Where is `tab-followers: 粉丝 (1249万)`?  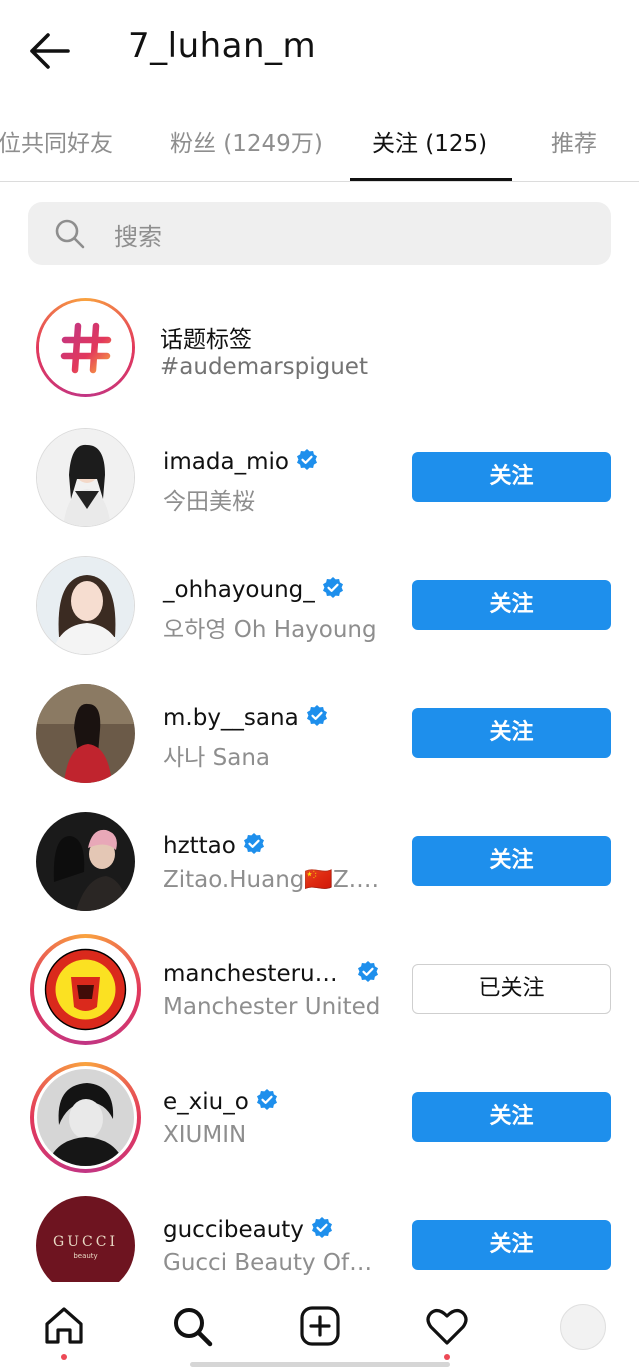
tab-followers: 粉丝 (1249万) is located at coordinates (246, 141).